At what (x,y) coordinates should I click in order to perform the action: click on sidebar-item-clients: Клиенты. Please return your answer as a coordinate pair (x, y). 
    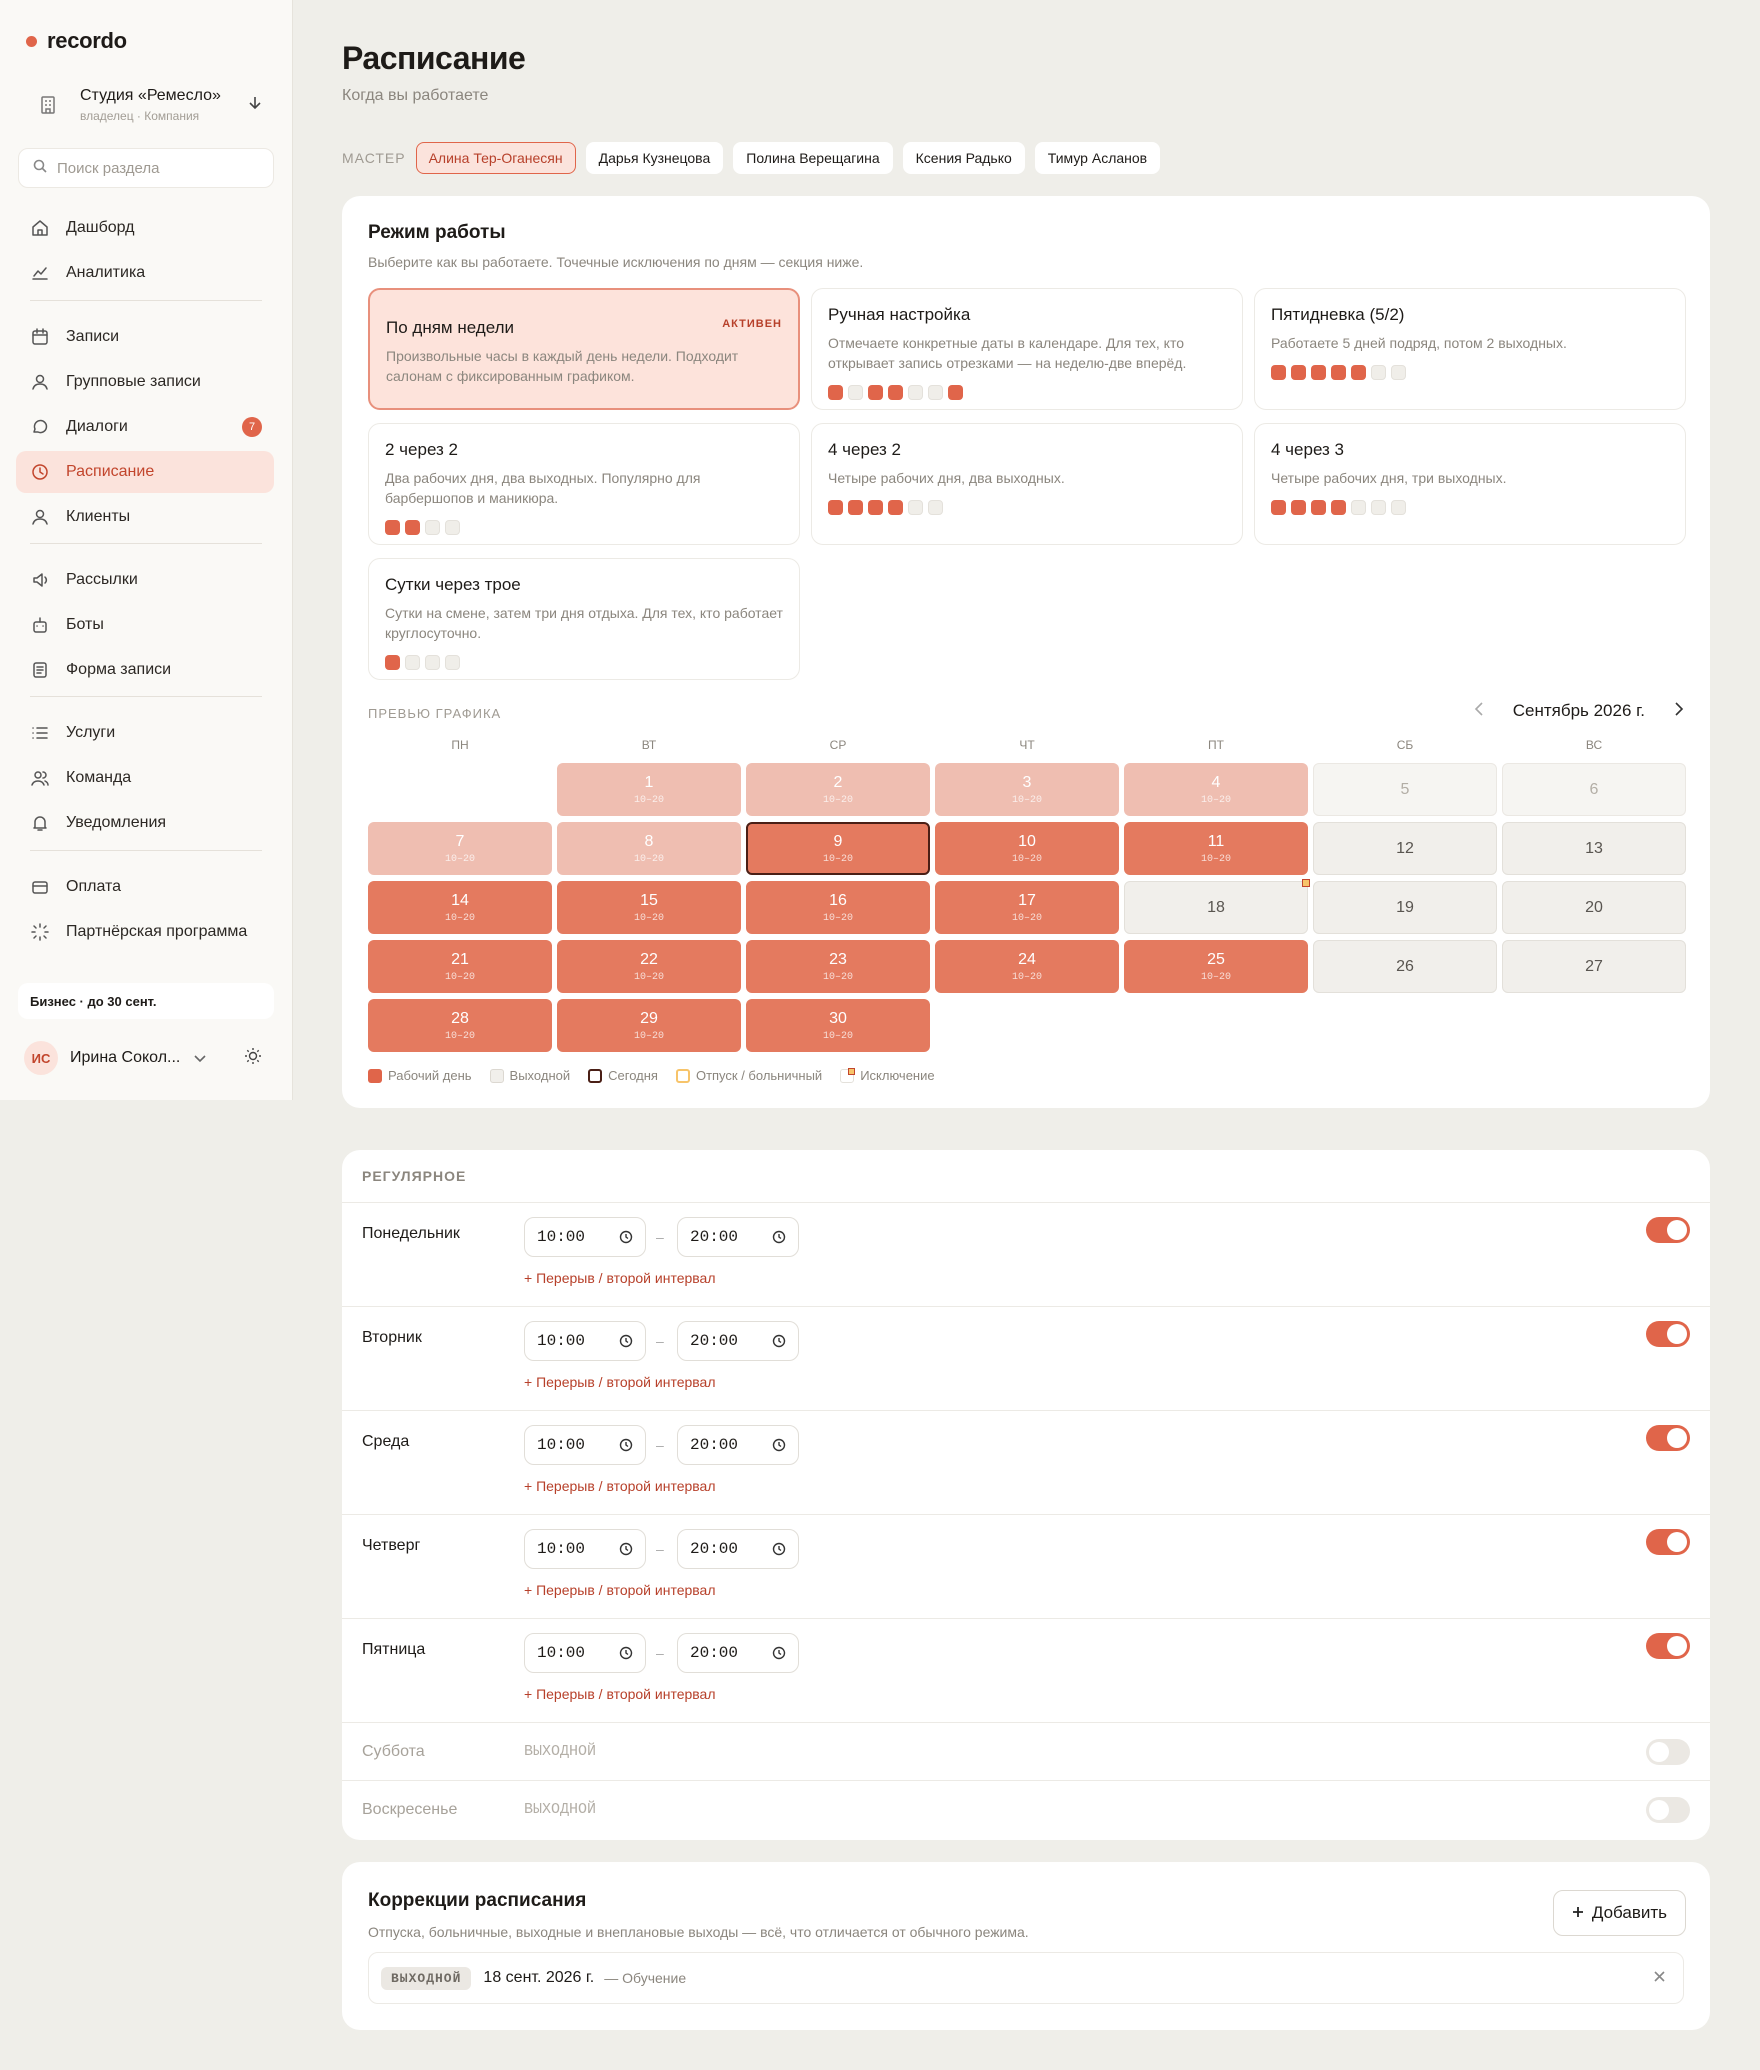
    Looking at the image, I should click on (145, 517).